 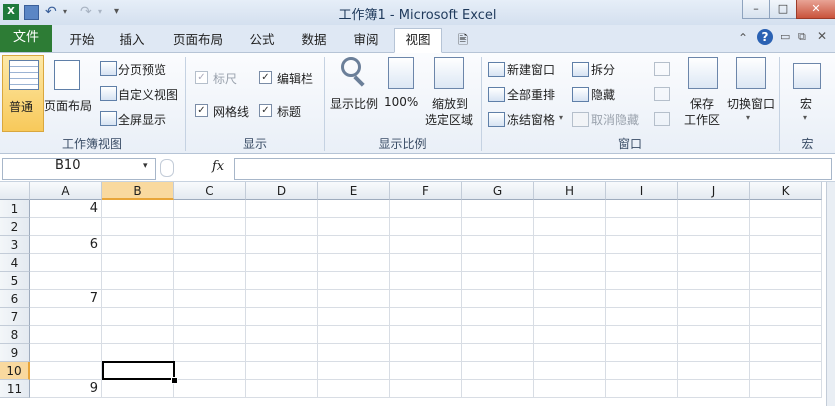 What do you see at coordinates (426, 263) in the screenshot?
I see `cell-f4` at bounding box center [426, 263].